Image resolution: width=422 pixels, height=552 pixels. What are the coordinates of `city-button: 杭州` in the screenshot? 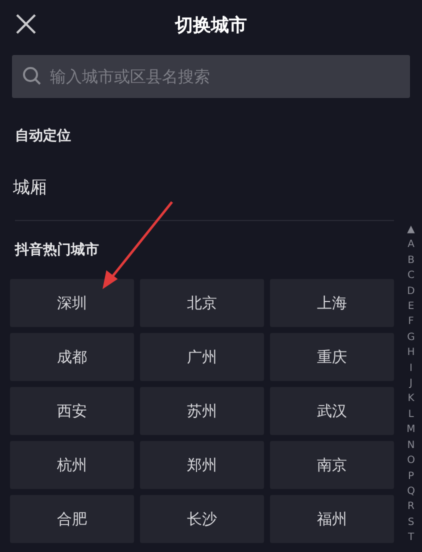 It's located at (72, 465).